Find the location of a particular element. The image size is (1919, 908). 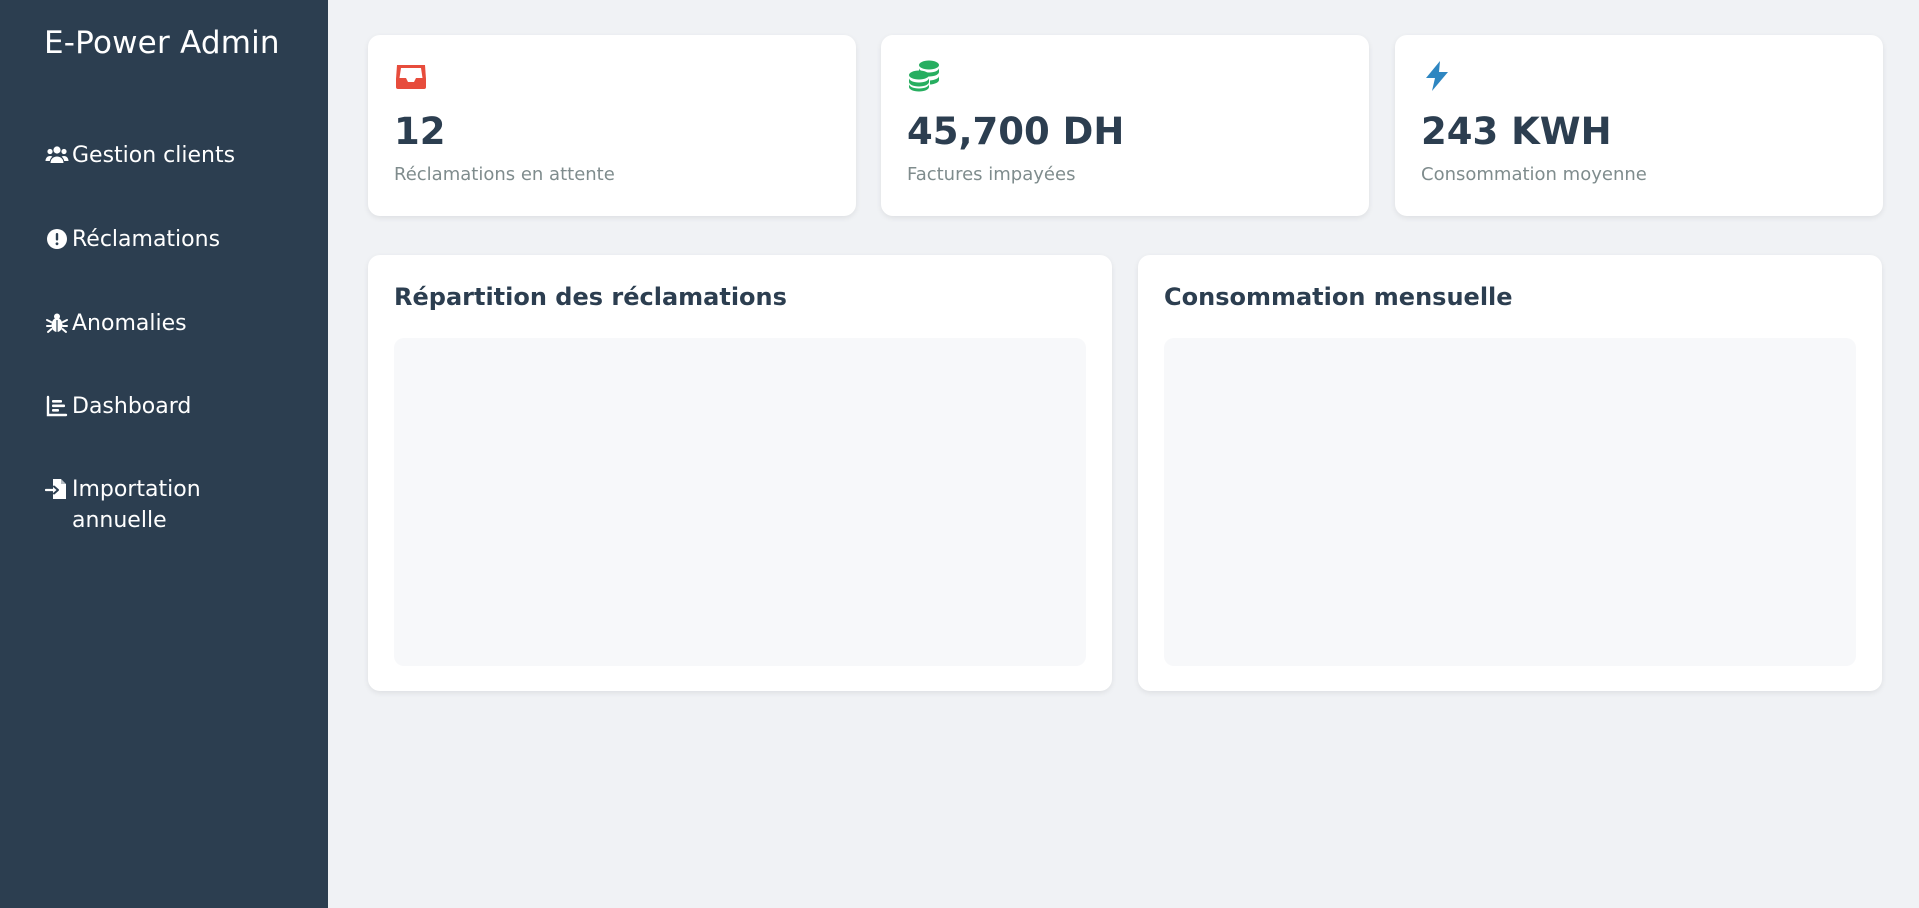

sidebar-item-dashboard: Dashboard is located at coordinates (170, 406).